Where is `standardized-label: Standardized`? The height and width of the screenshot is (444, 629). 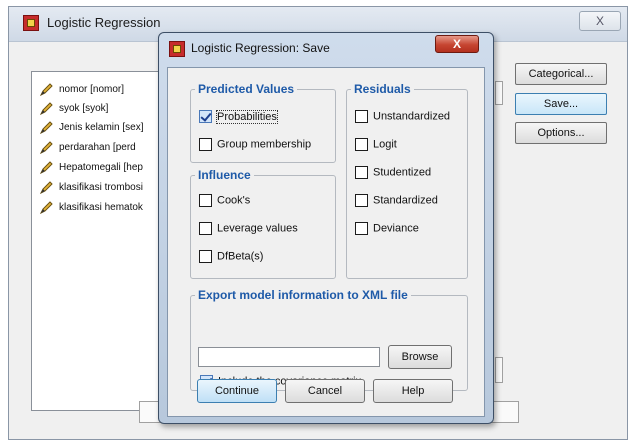 standardized-label: Standardized is located at coordinates (405, 200).